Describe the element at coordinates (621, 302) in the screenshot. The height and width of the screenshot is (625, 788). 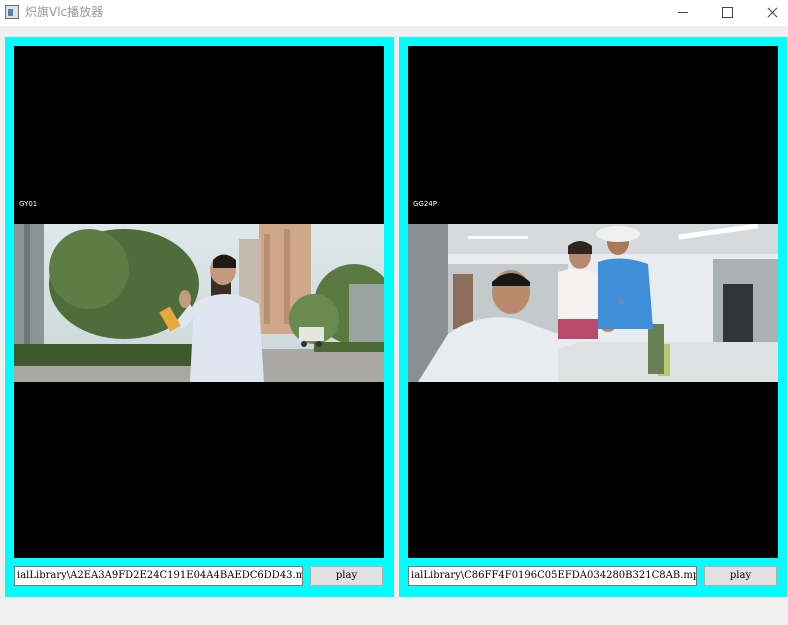
I see `svg-text: AI` at that location.